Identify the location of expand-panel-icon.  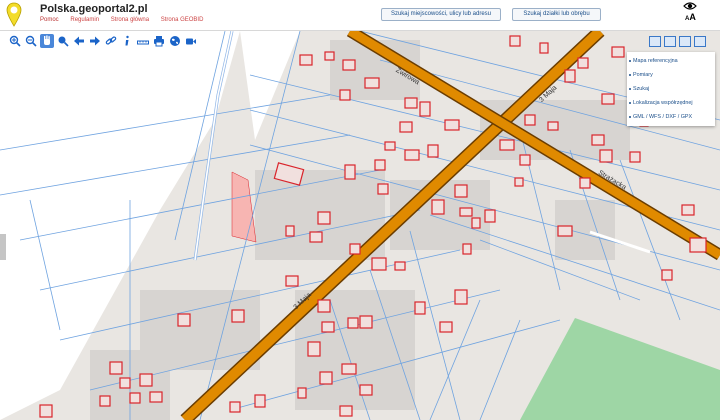
(700, 41).